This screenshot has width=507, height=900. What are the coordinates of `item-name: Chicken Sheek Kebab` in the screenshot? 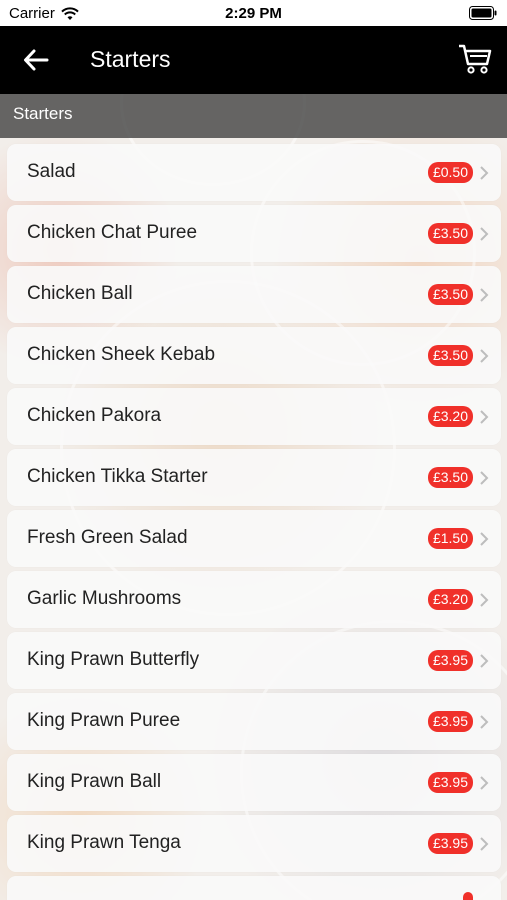 It's located at (121, 354).